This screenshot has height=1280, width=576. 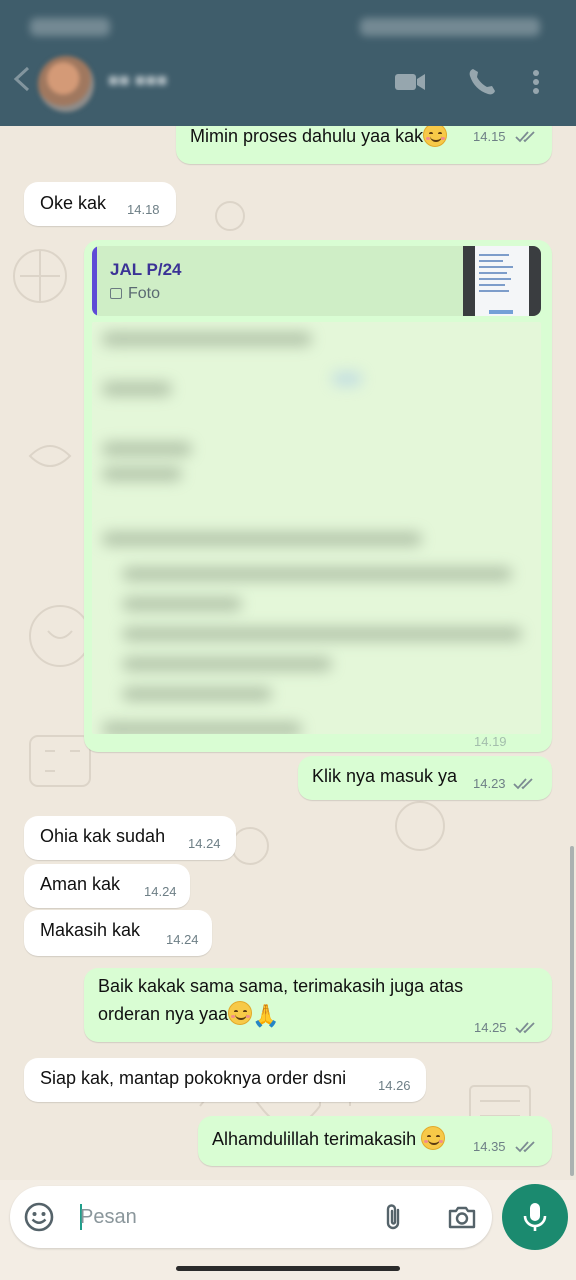 I want to click on message-text: Ohia kak sudah, so click(x=103, y=836).